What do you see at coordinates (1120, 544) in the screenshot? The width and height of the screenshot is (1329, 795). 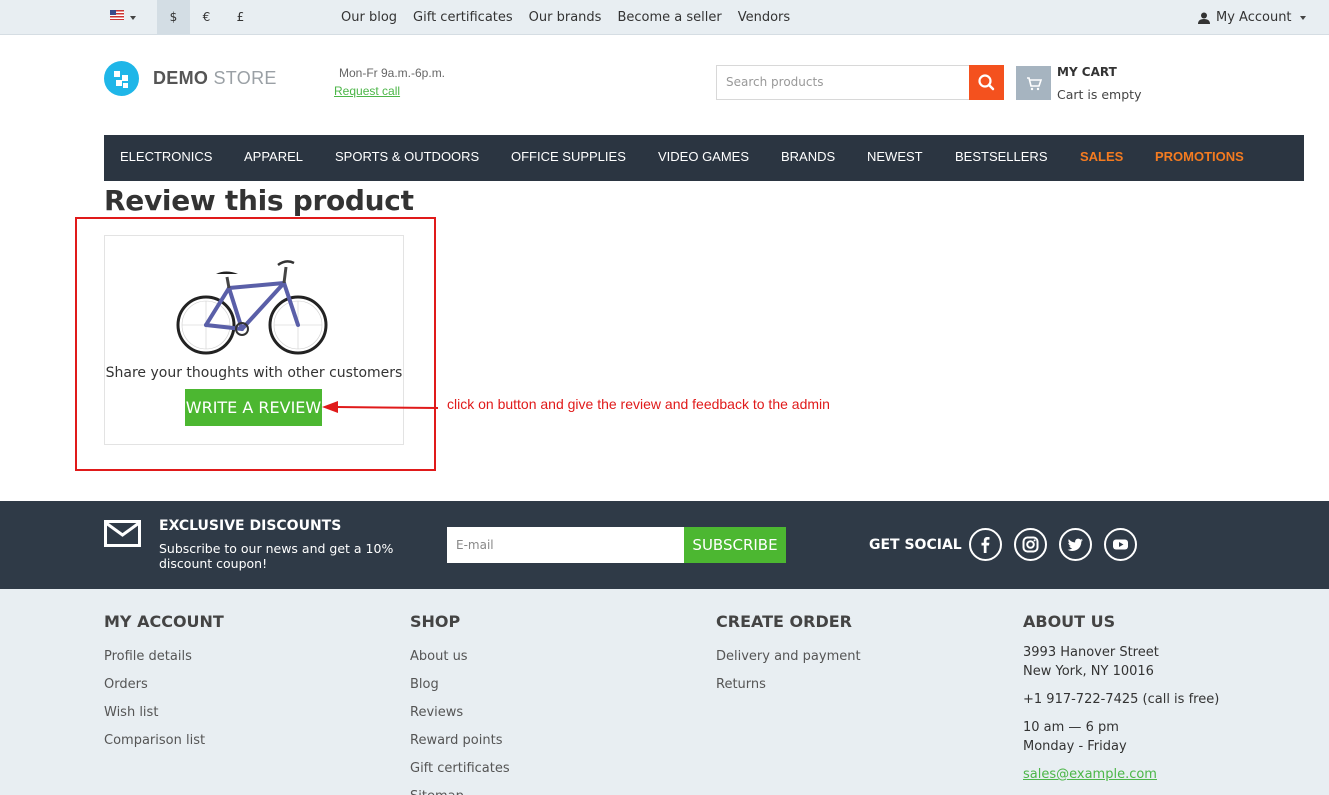 I see `youtube-icon` at bounding box center [1120, 544].